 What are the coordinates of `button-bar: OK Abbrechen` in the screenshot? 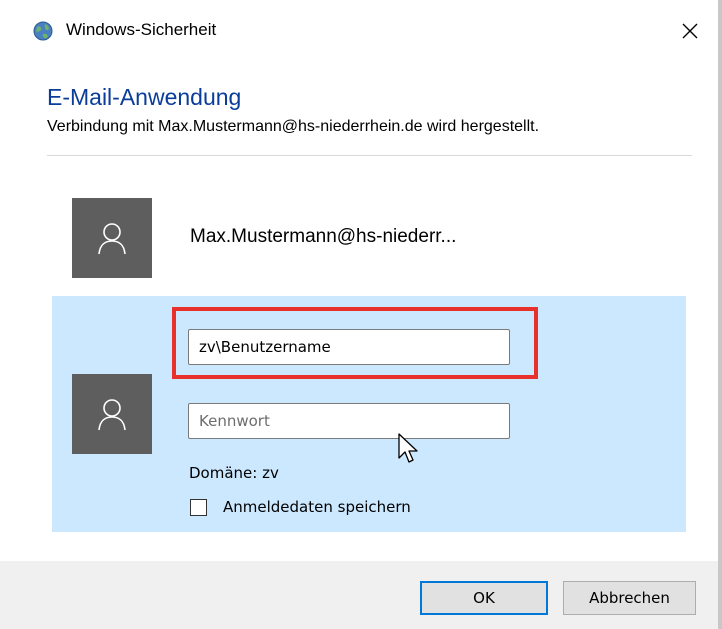 It's located at (359, 595).